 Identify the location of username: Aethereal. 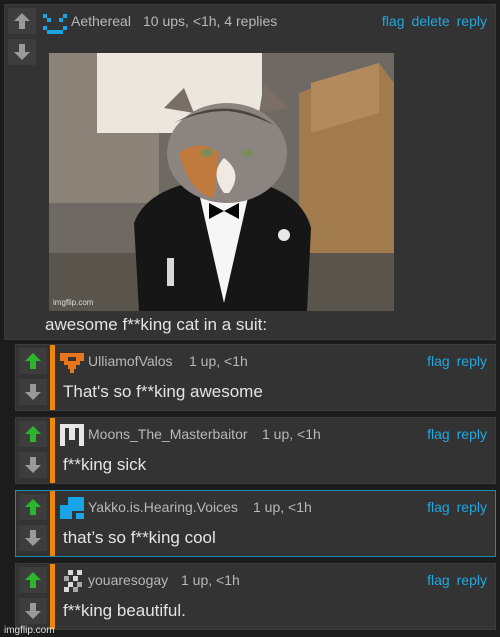
(101, 21).